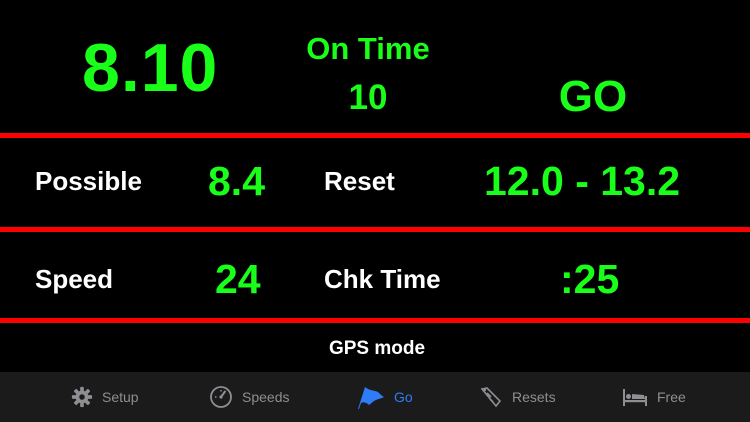 Image resolution: width=750 pixels, height=422 pixels. What do you see at coordinates (74, 279) in the screenshot?
I see `speed-label: Speed` at bounding box center [74, 279].